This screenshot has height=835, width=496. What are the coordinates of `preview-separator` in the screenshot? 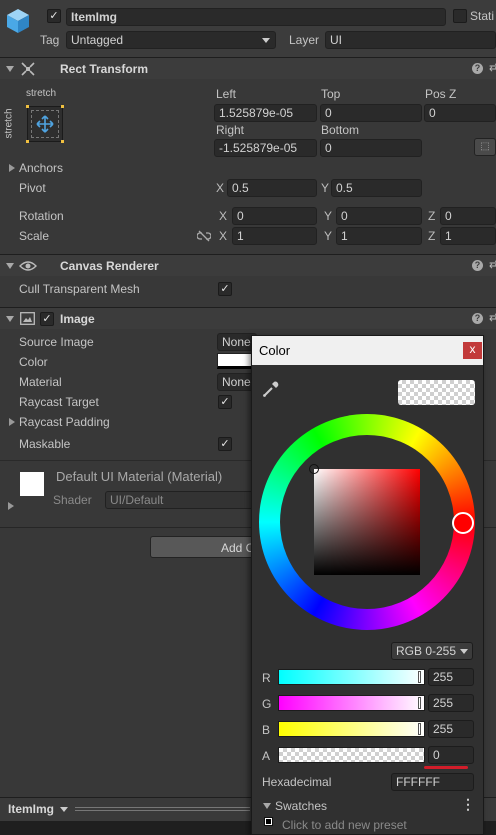 It's located at (162, 809).